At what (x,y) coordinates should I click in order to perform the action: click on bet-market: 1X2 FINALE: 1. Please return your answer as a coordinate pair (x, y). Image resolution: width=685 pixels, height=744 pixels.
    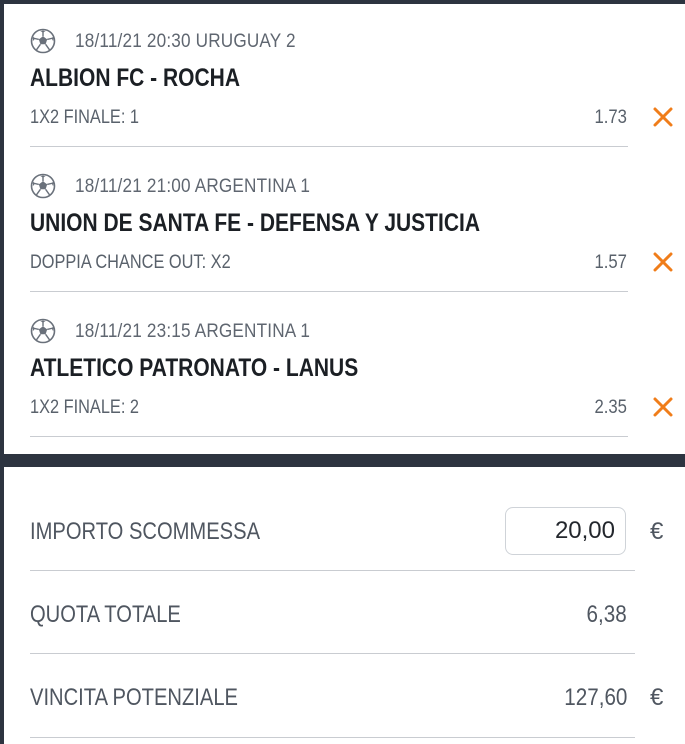
    Looking at the image, I should click on (84, 117).